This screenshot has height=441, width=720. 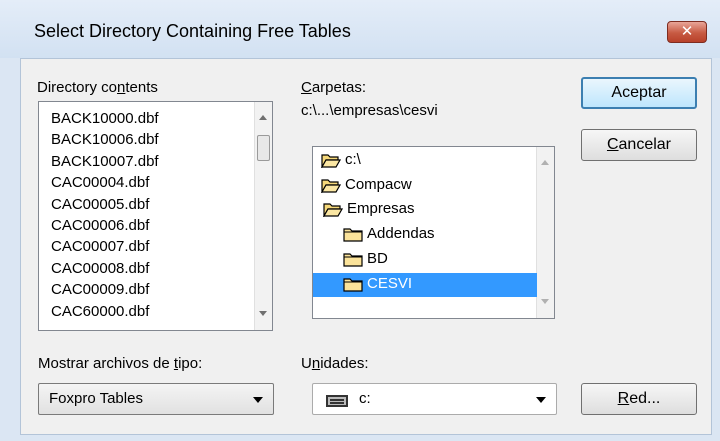 What do you see at coordinates (263, 148) in the screenshot?
I see `scroll-thumb` at bounding box center [263, 148].